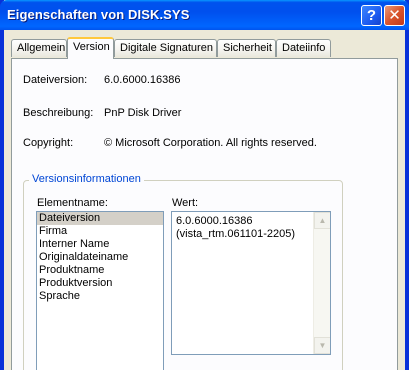  I want to click on chevron-up-icon: ▲, so click(322, 220).